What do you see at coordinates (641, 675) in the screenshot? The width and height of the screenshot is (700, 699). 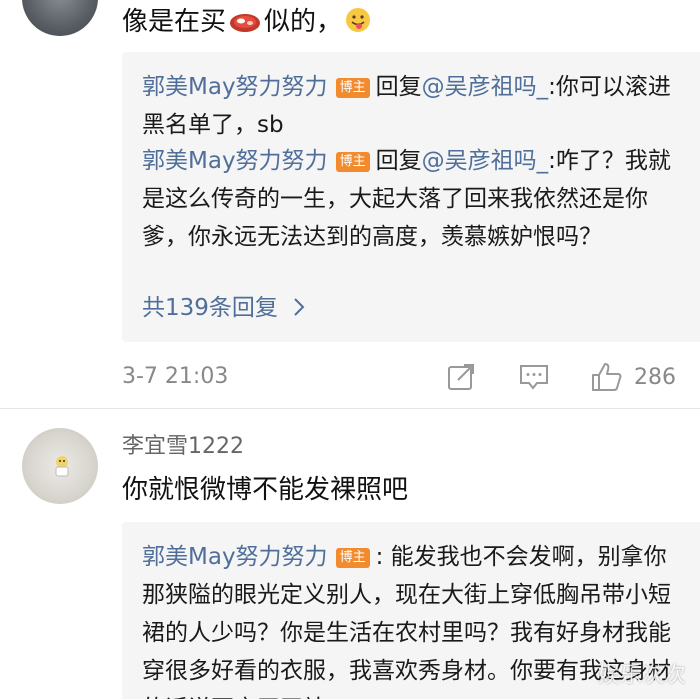 I see `watermark: 娱乐次次` at bounding box center [641, 675].